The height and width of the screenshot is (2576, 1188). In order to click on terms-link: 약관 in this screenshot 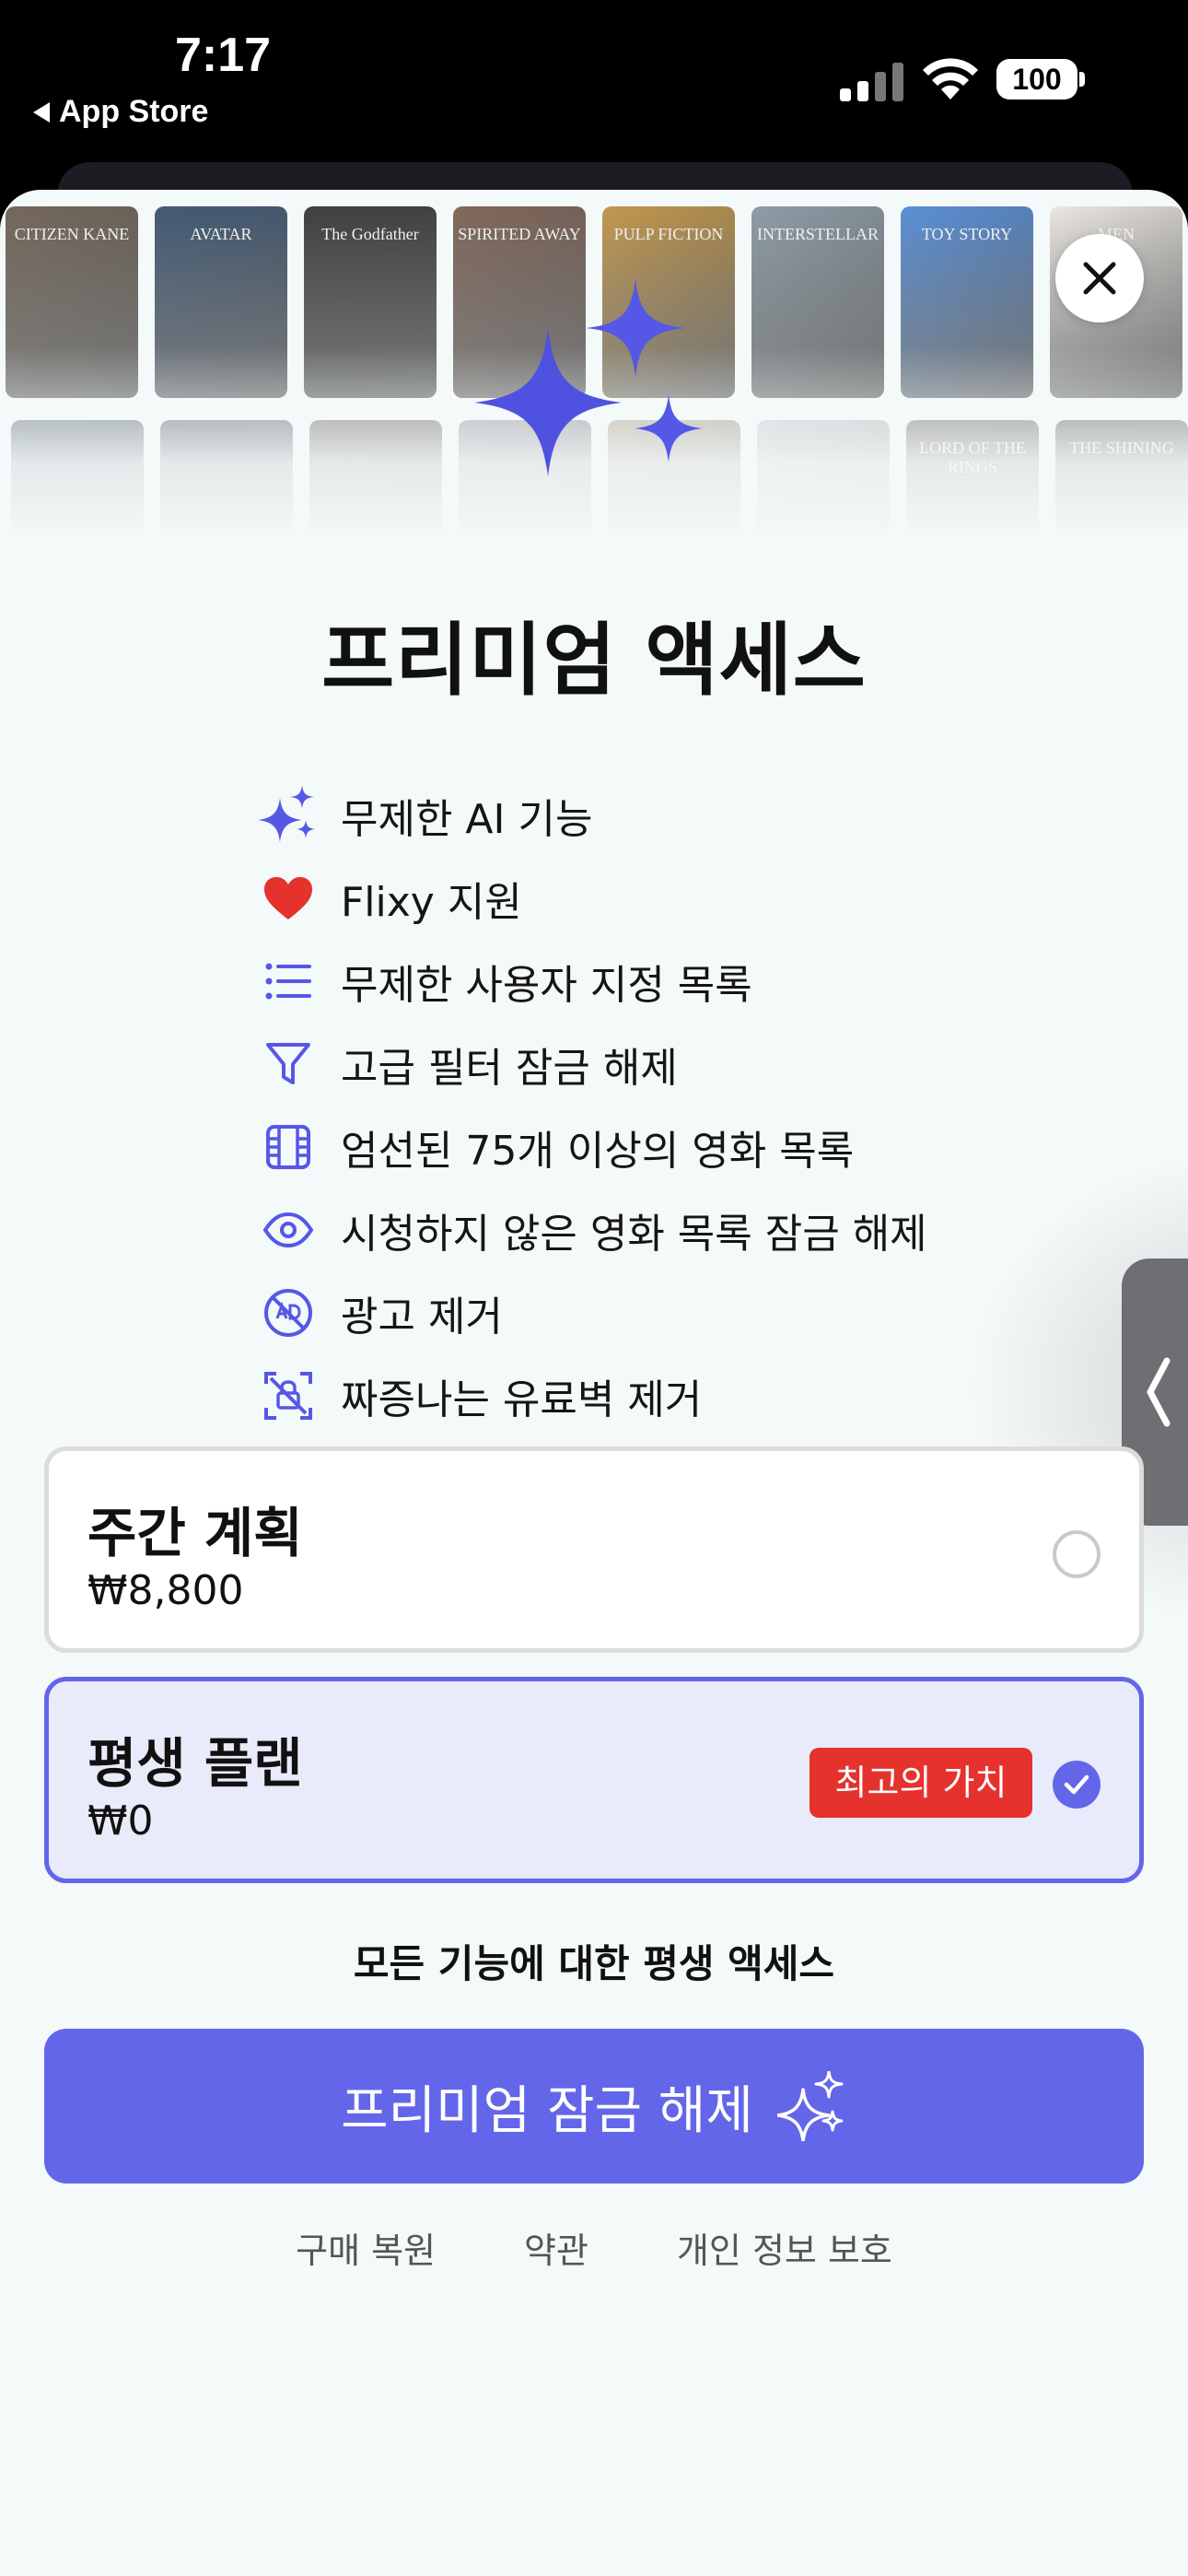, I will do `click(556, 2247)`.